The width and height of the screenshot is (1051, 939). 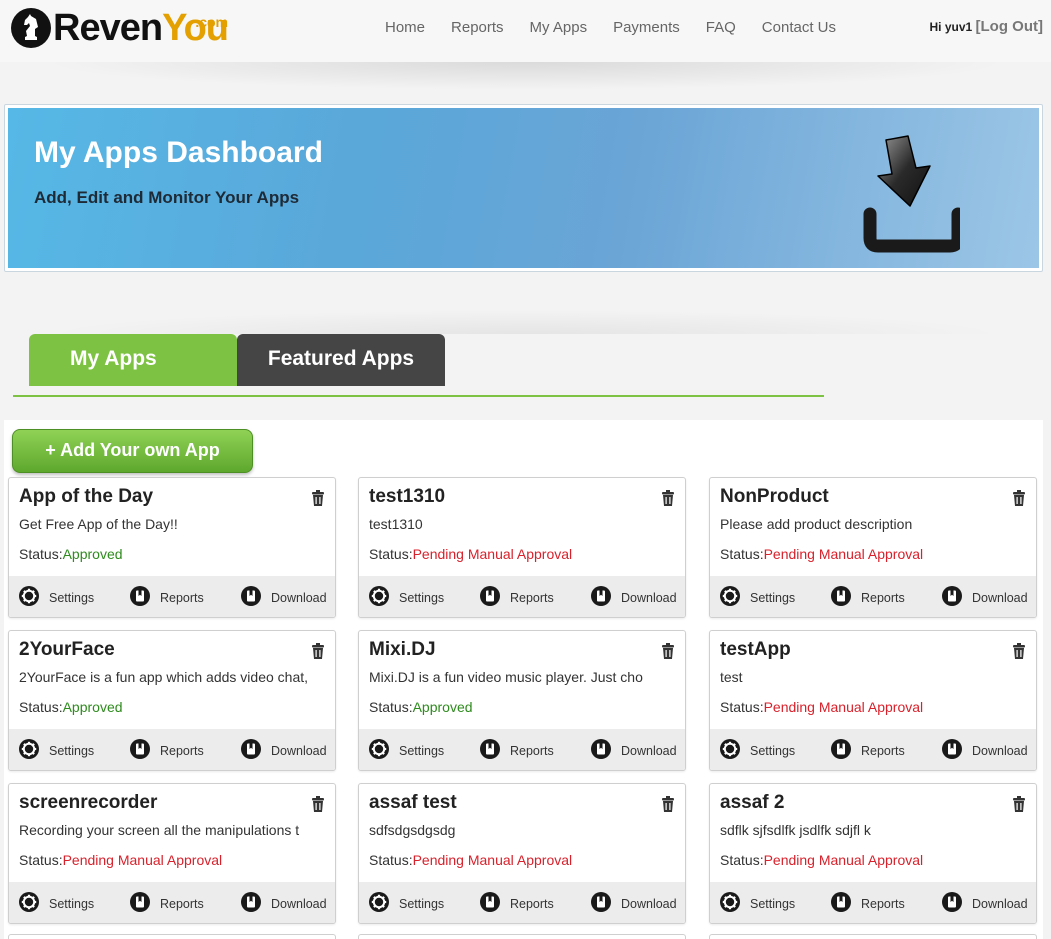 What do you see at coordinates (88, 803) in the screenshot?
I see `app-name: screenrecorder` at bounding box center [88, 803].